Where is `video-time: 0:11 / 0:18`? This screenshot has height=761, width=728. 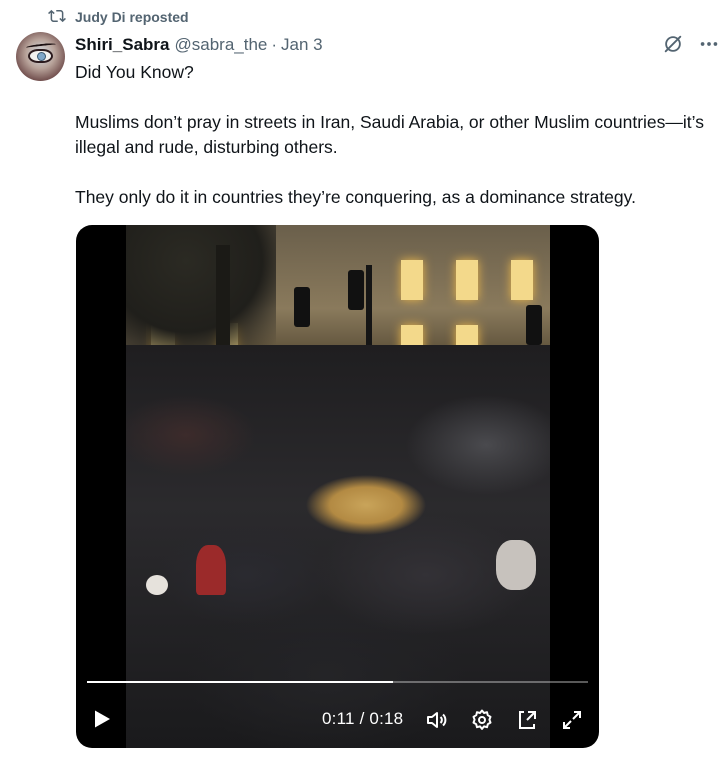
video-time: 0:11 / 0:18 is located at coordinates (362, 719).